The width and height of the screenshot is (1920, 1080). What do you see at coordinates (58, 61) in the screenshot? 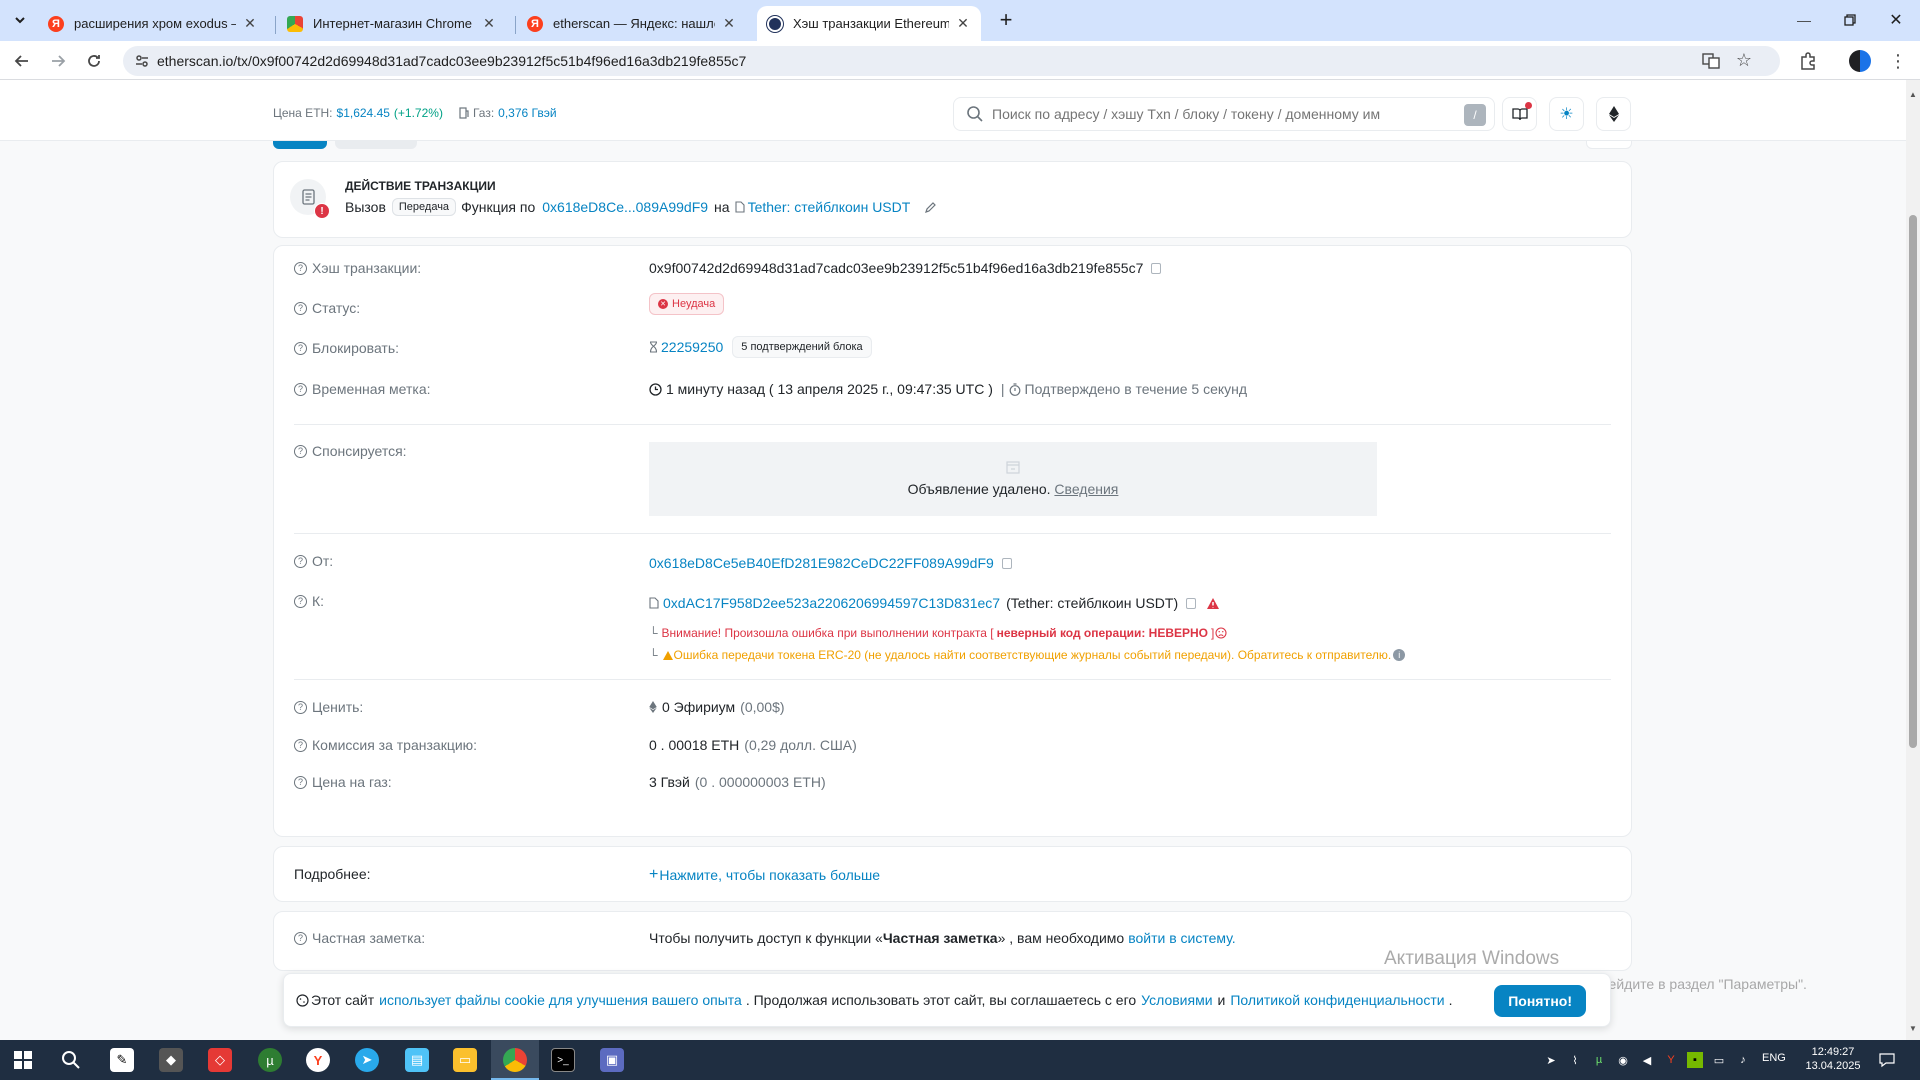
I see `forward-arrow-icon` at bounding box center [58, 61].